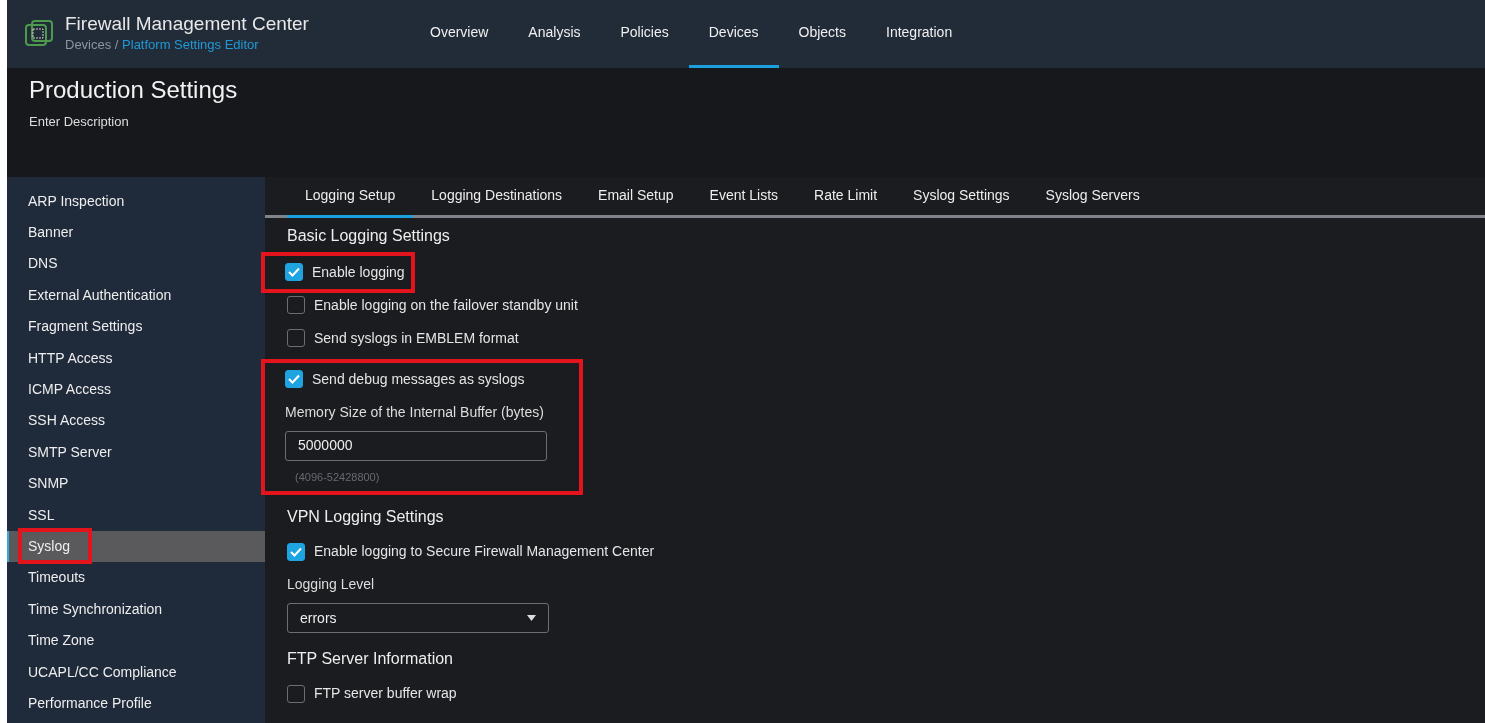 Image resolution: width=1485 pixels, height=723 pixels. What do you see at coordinates (554, 34) in the screenshot?
I see `nav-tab: Analysis` at bounding box center [554, 34].